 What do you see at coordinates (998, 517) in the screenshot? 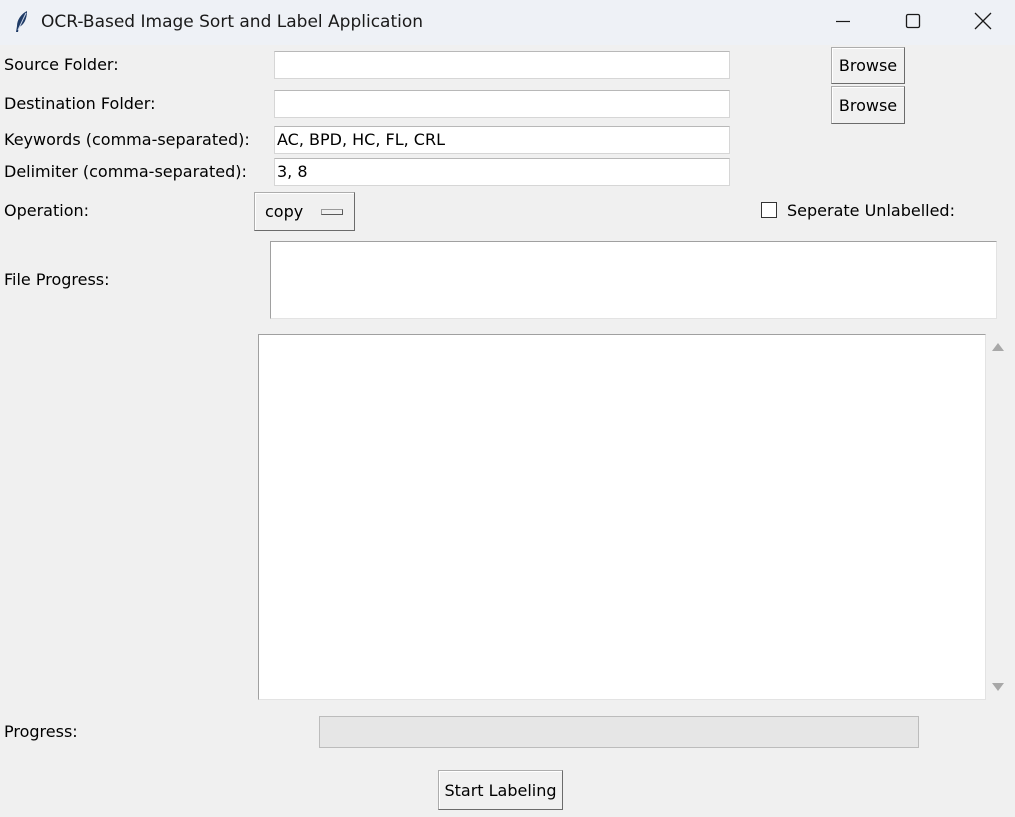
I see `log-scrollbar` at bounding box center [998, 517].